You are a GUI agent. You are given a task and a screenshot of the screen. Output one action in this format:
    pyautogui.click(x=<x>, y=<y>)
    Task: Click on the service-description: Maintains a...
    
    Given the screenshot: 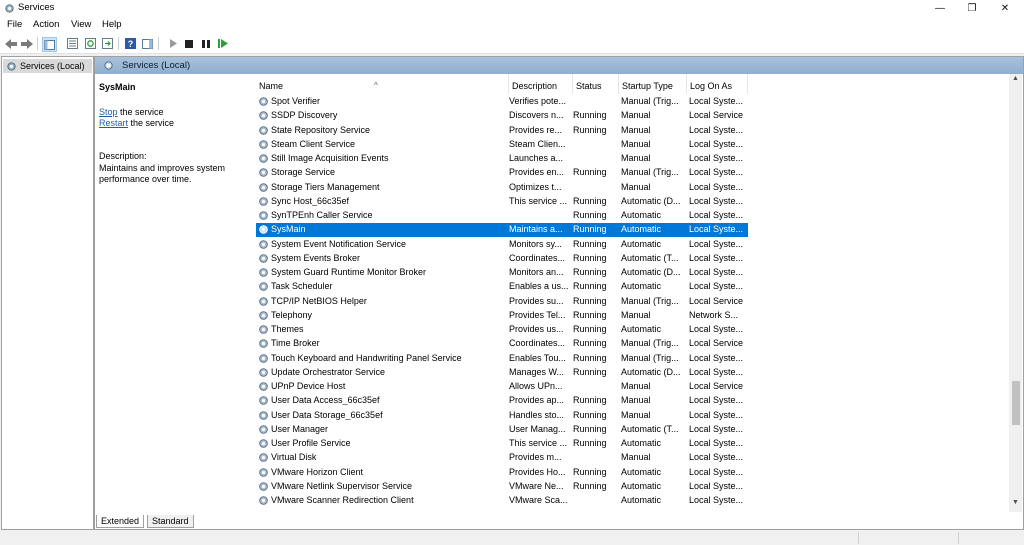 What is the action you would take?
    pyautogui.click(x=536, y=229)
    